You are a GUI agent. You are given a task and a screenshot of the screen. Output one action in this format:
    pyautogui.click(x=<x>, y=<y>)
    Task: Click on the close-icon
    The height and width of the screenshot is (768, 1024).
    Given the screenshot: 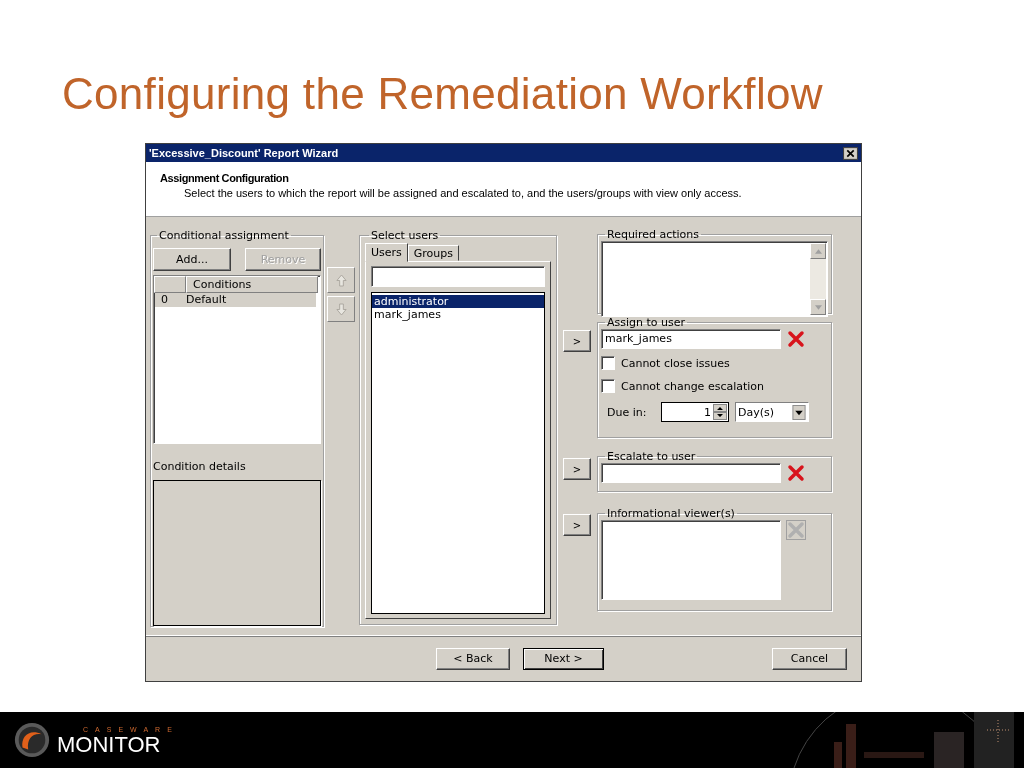 What is the action you would take?
    pyautogui.click(x=850, y=153)
    